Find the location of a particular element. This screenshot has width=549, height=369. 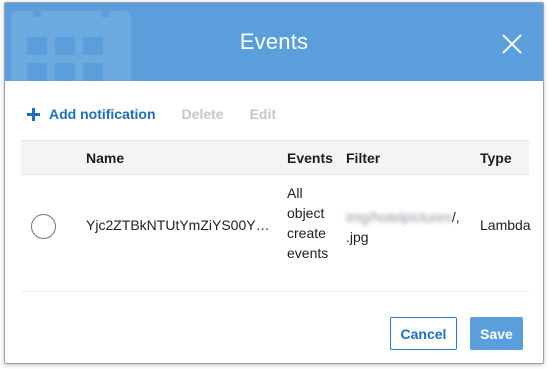

add-notification-button: Add notification is located at coordinates (91, 114).